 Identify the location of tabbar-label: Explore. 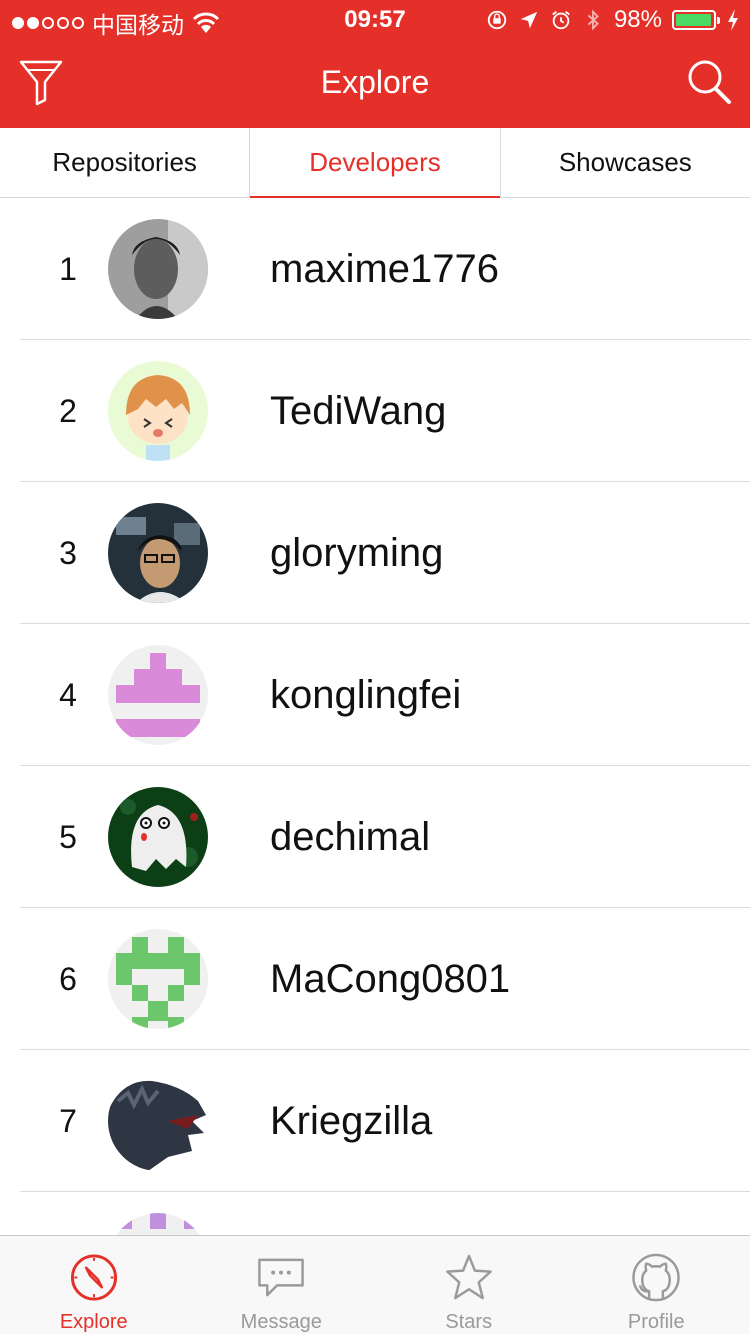
(93, 1322).